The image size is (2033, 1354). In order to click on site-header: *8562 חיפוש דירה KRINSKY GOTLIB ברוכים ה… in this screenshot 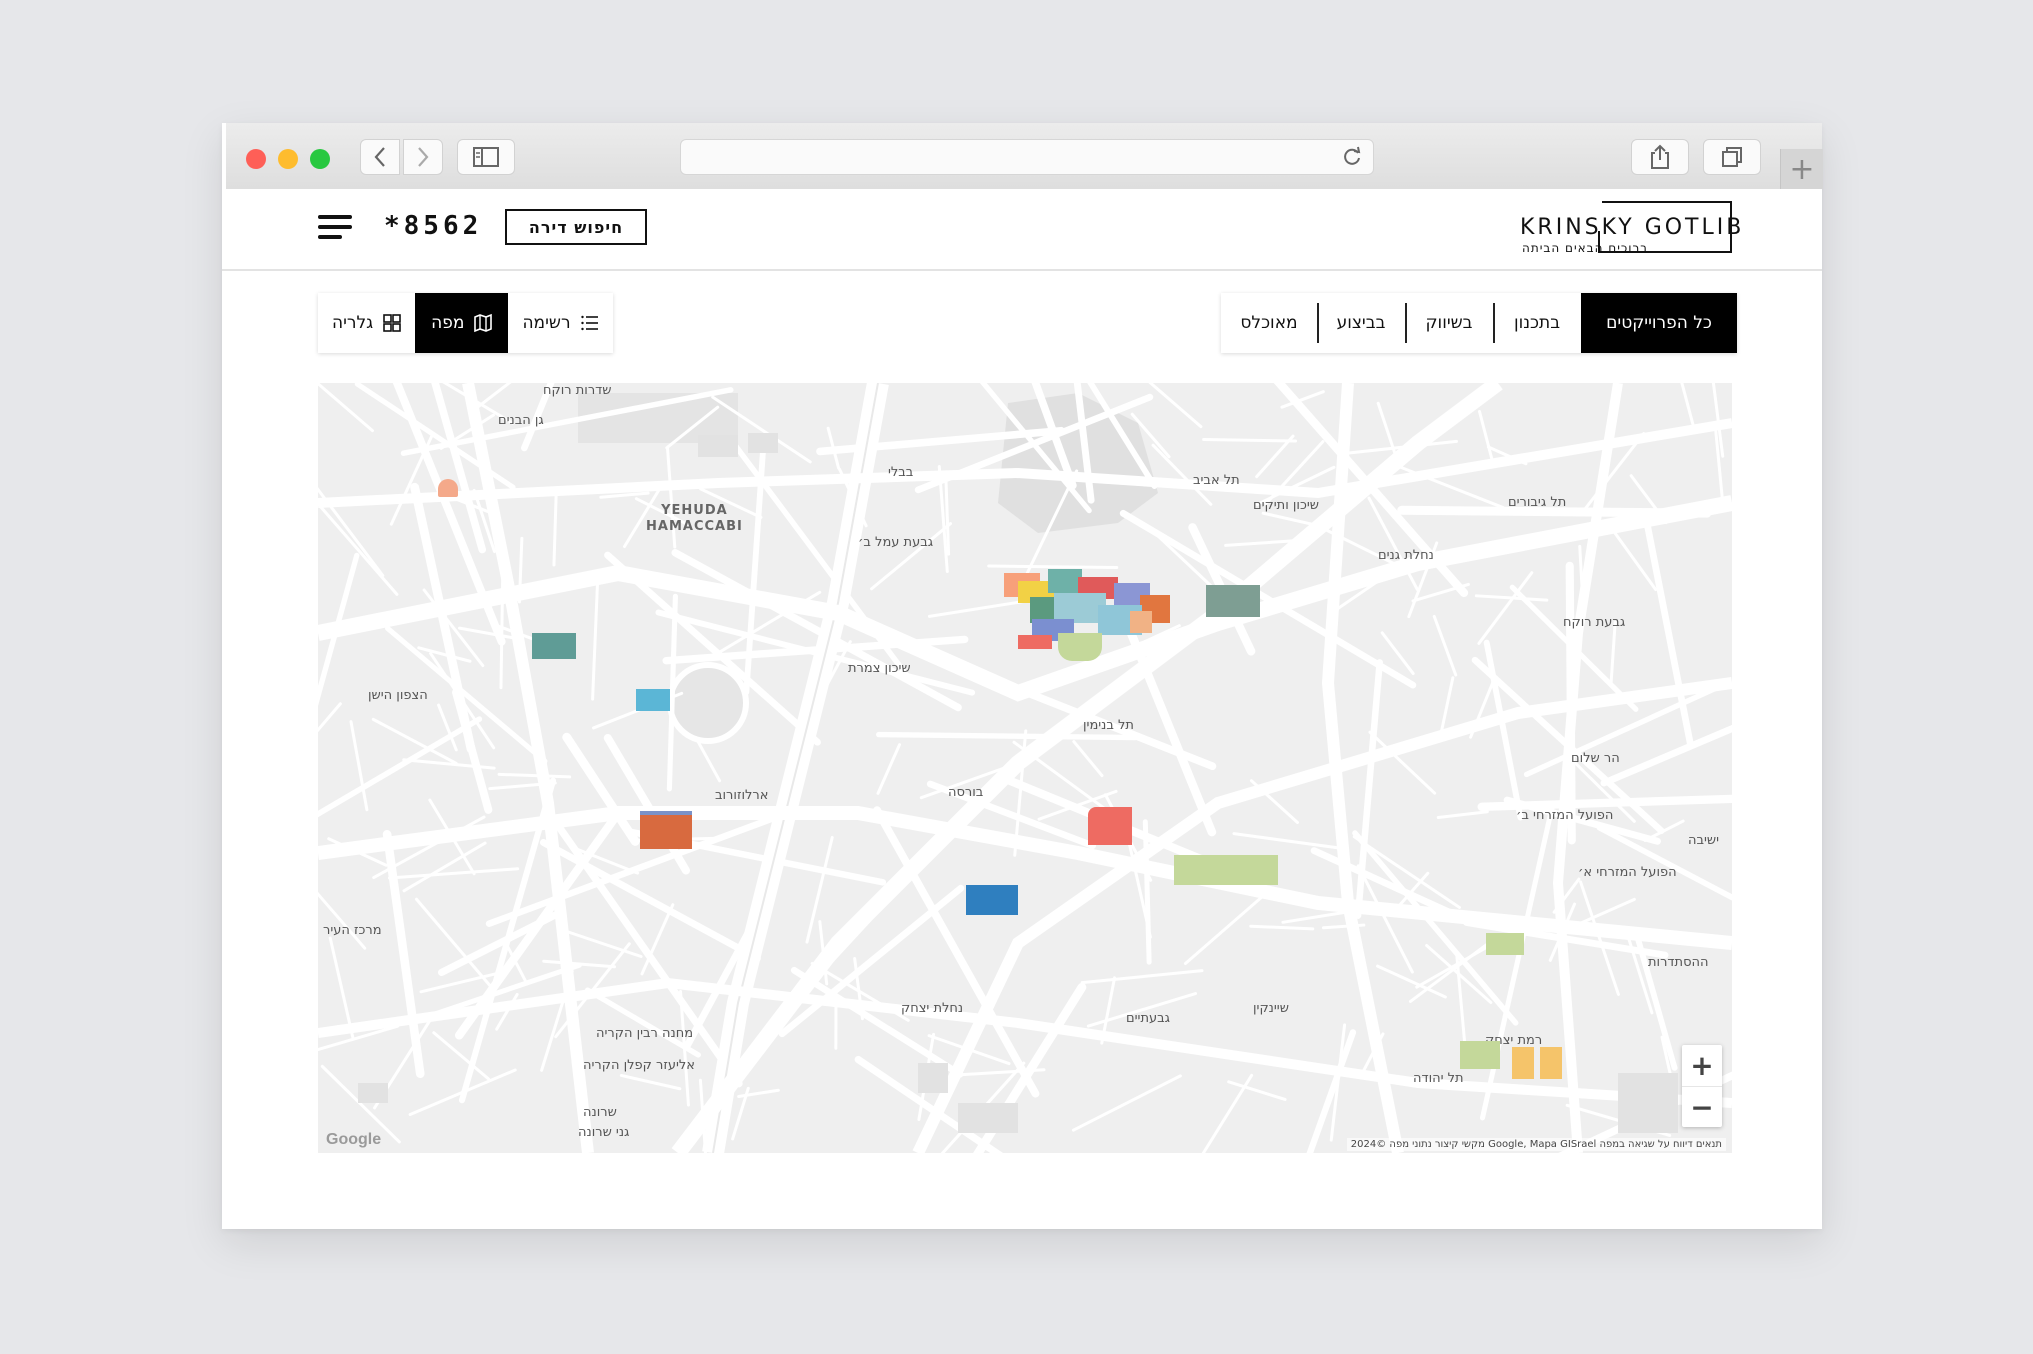, I will do `click(1022, 230)`.